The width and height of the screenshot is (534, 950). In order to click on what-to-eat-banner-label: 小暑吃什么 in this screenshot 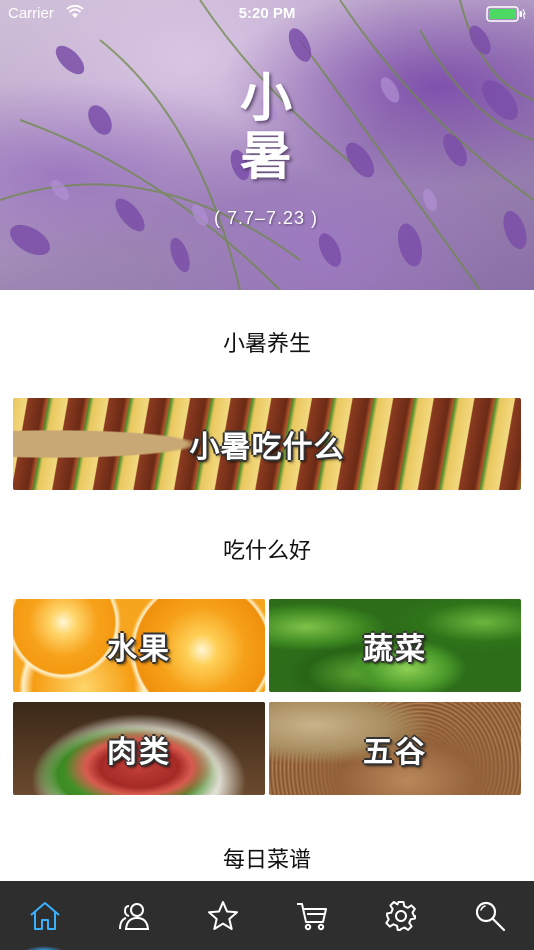, I will do `click(267, 447)`.